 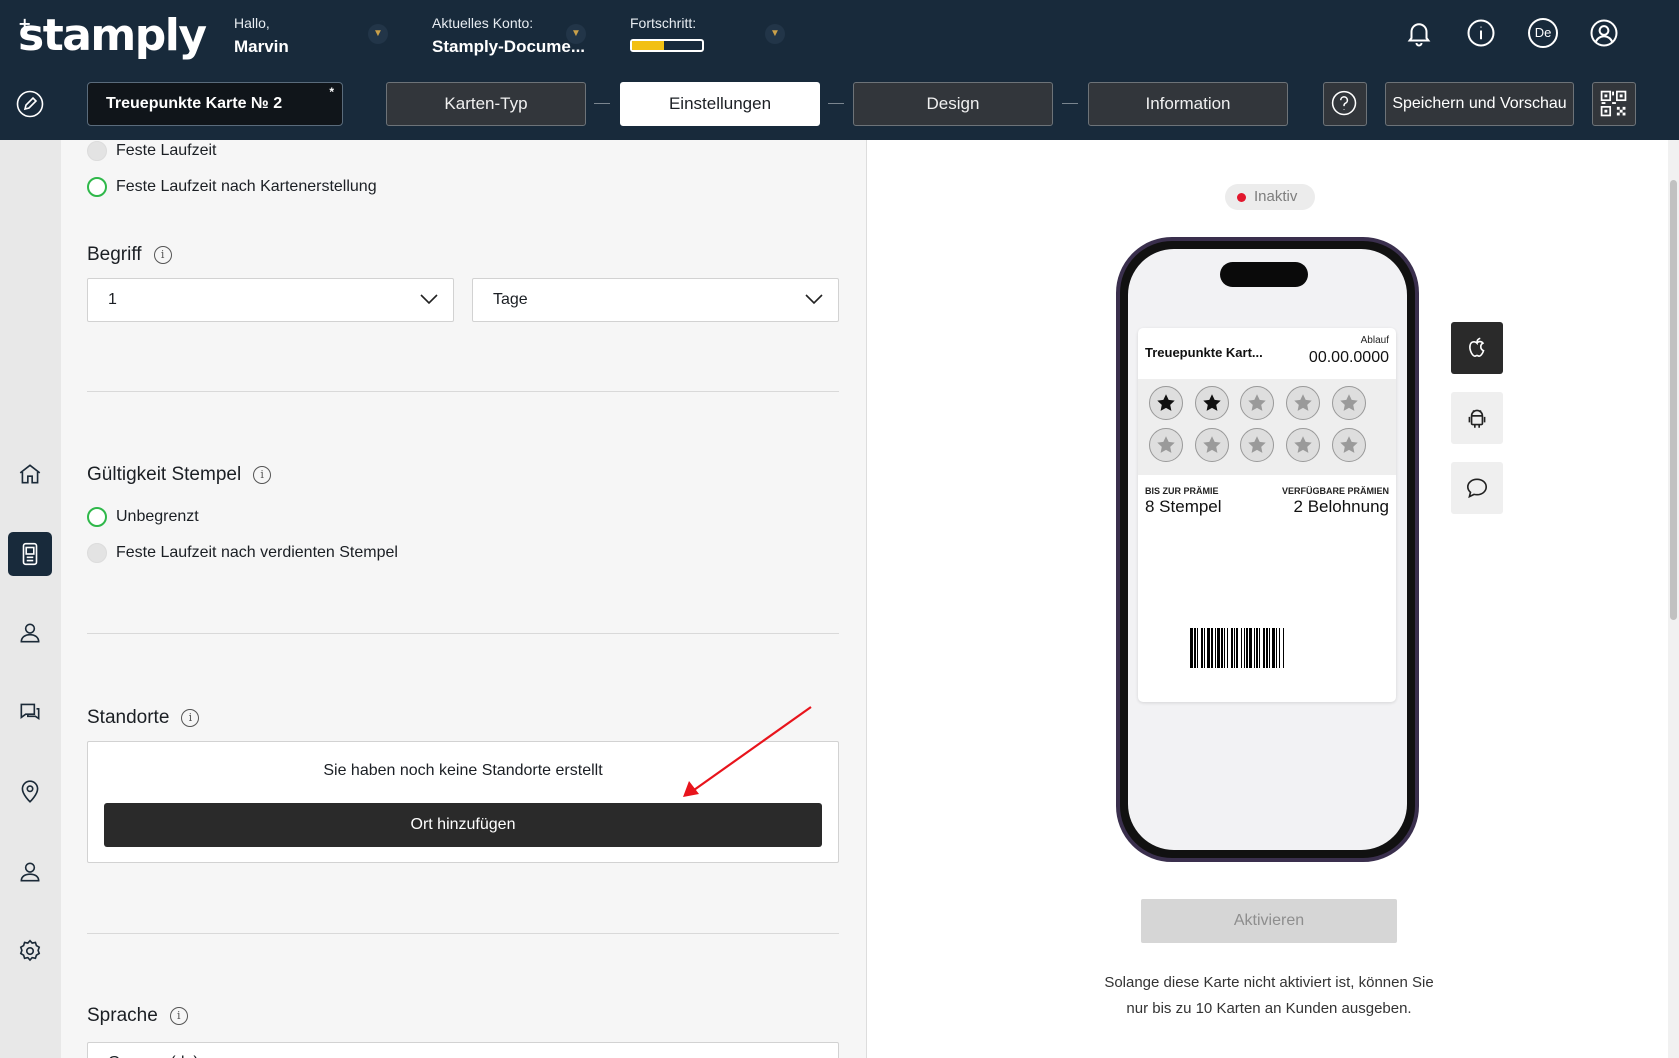 I want to click on card-name-field: Treuepunkte Karte № 2 *, so click(x=215, y=104).